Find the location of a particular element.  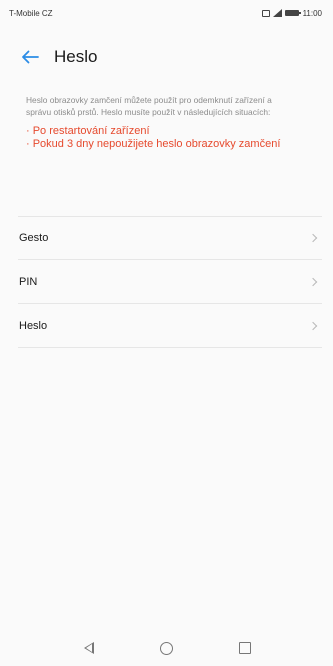

back-triangle-icon is located at coordinates (88, 648).